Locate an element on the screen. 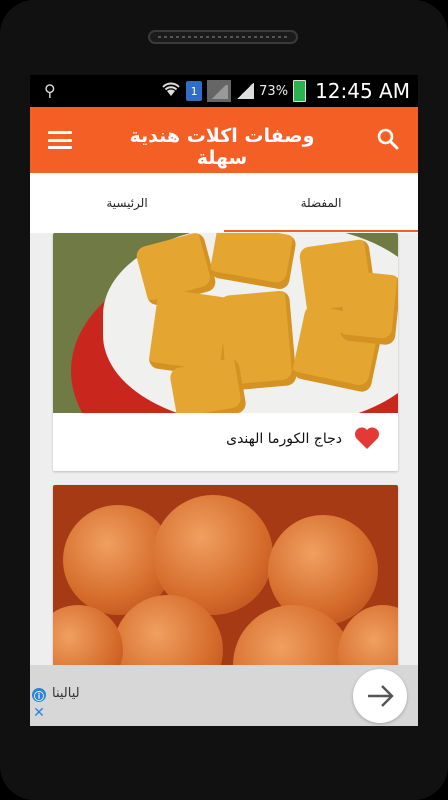  app-title: وصفات اكلات هندية سهلة is located at coordinates (222, 147).